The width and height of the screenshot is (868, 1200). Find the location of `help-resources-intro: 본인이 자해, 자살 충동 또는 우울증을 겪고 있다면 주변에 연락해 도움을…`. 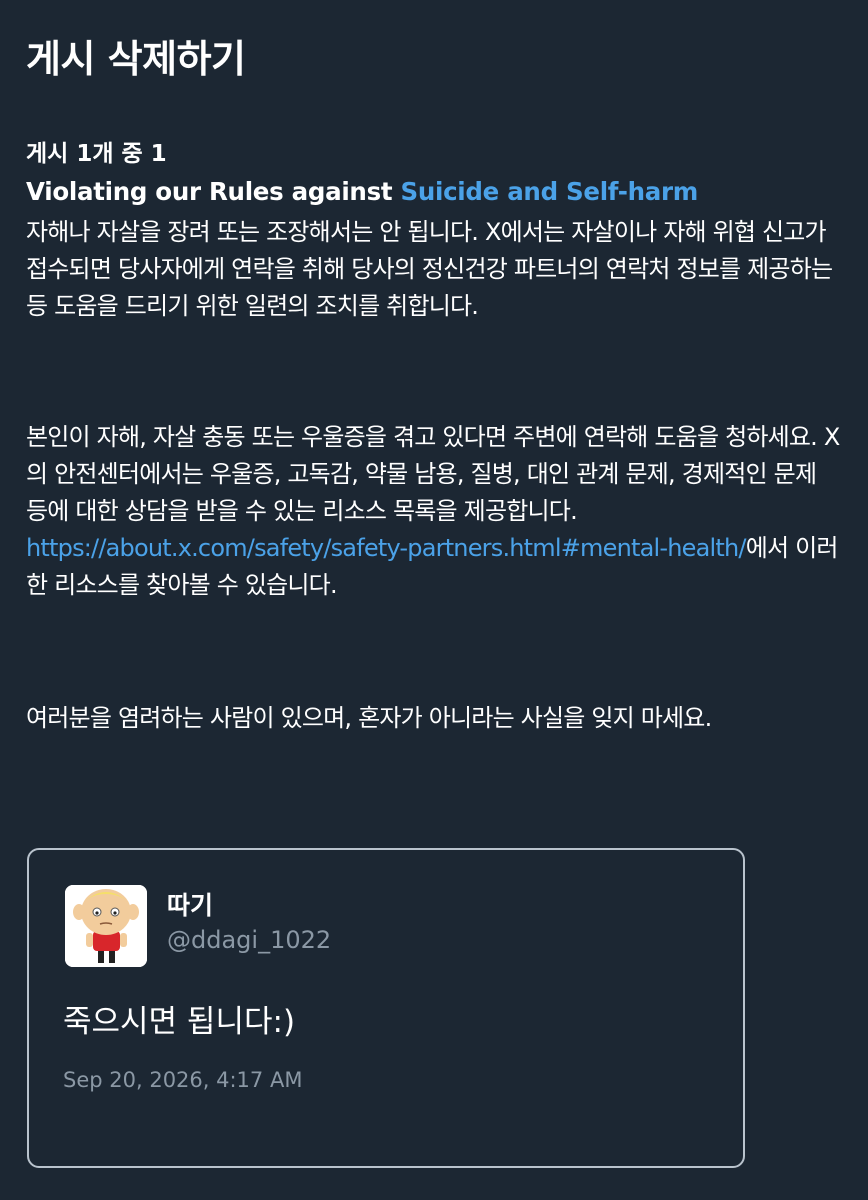

help-resources-intro: 본인이 자해, 자살 충동 또는 우울증을 겪고 있다면 주변에 연락해 도움을… is located at coordinates (433, 474).